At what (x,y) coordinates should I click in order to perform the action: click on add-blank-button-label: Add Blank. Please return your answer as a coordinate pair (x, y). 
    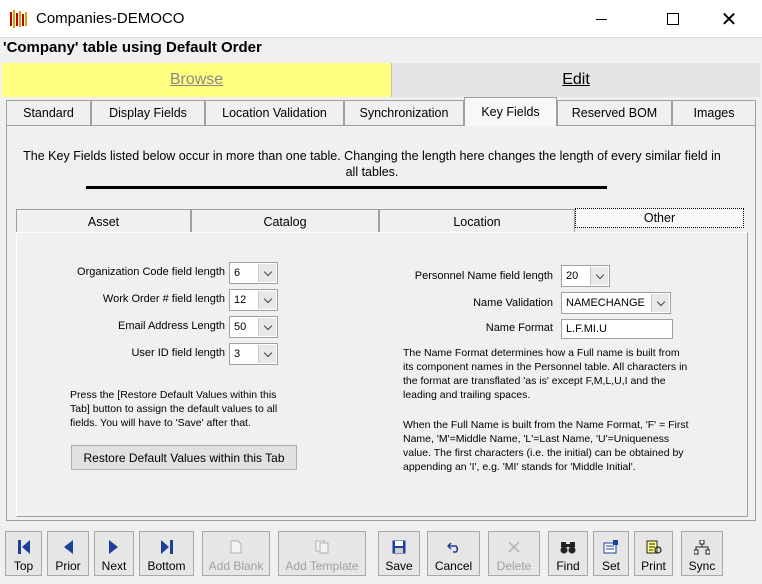
    Looking at the image, I should click on (236, 566).